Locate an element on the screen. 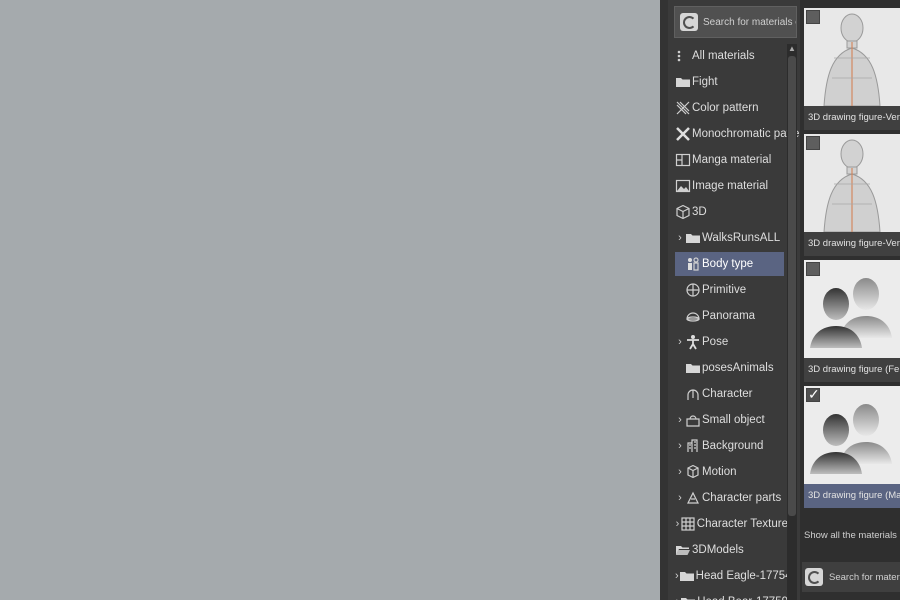  scroll-up-icon: ▲ is located at coordinates (792, 49).